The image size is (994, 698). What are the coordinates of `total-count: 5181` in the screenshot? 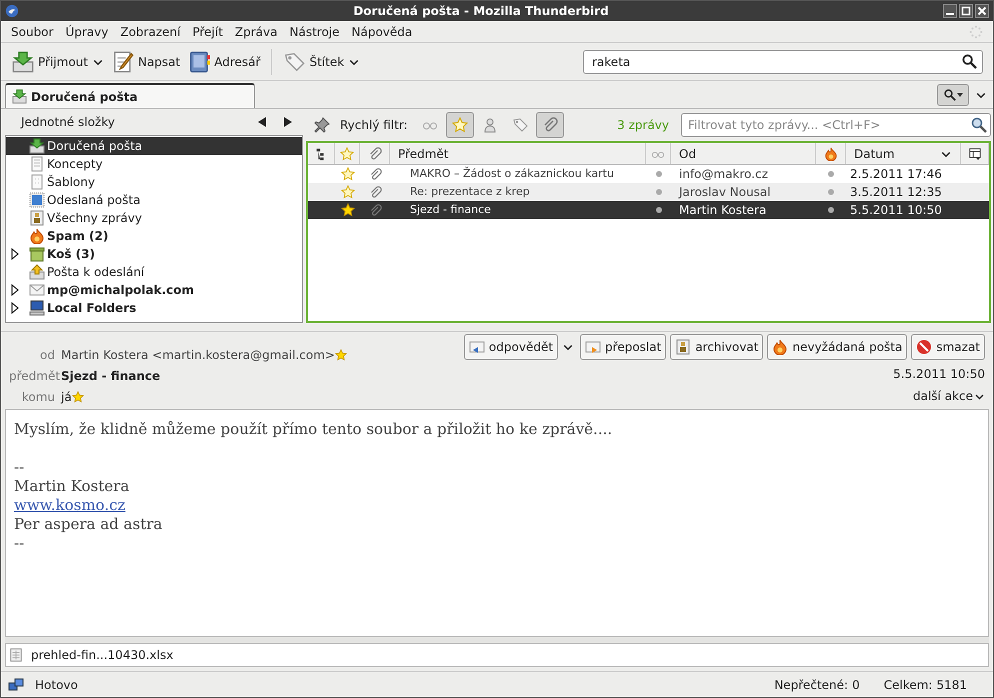 It's located at (951, 685).